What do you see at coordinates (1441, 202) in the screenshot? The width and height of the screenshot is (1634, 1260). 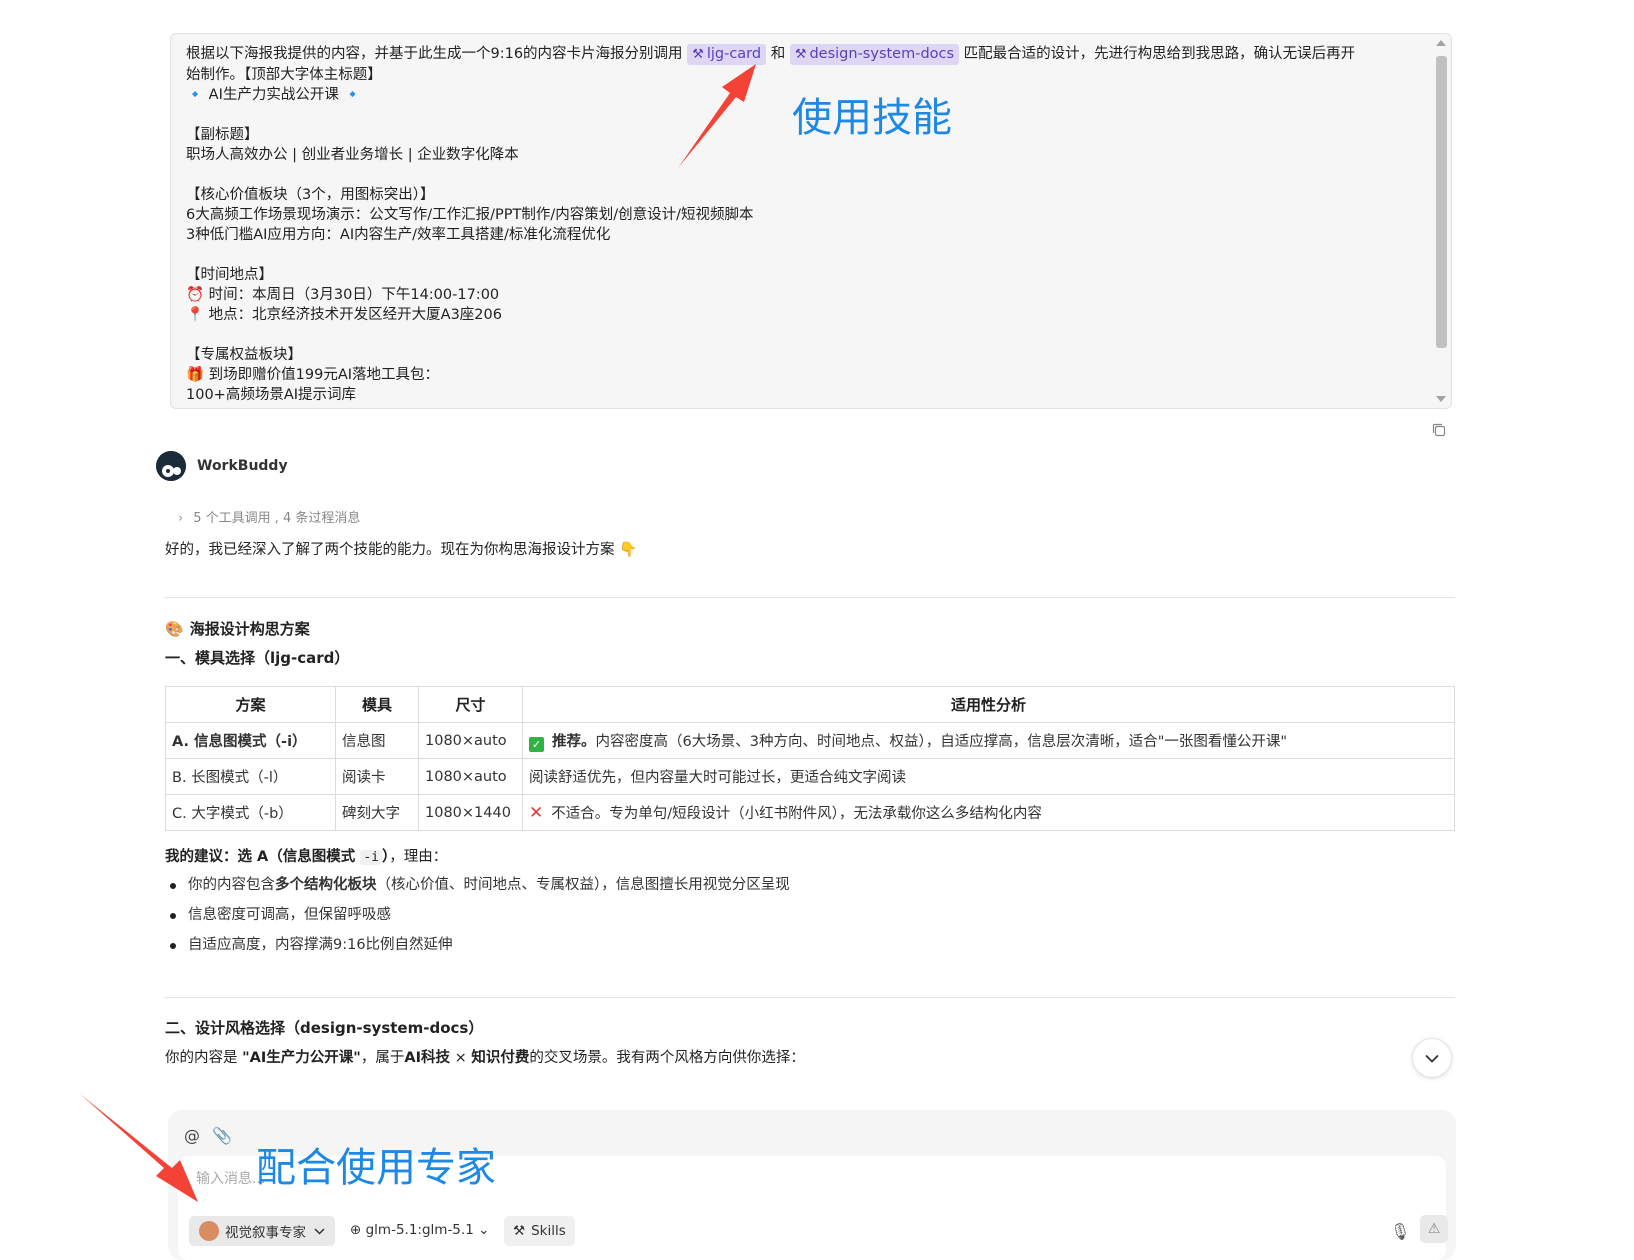 I see `scroll-thumb` at bounding box center [1441, 202].